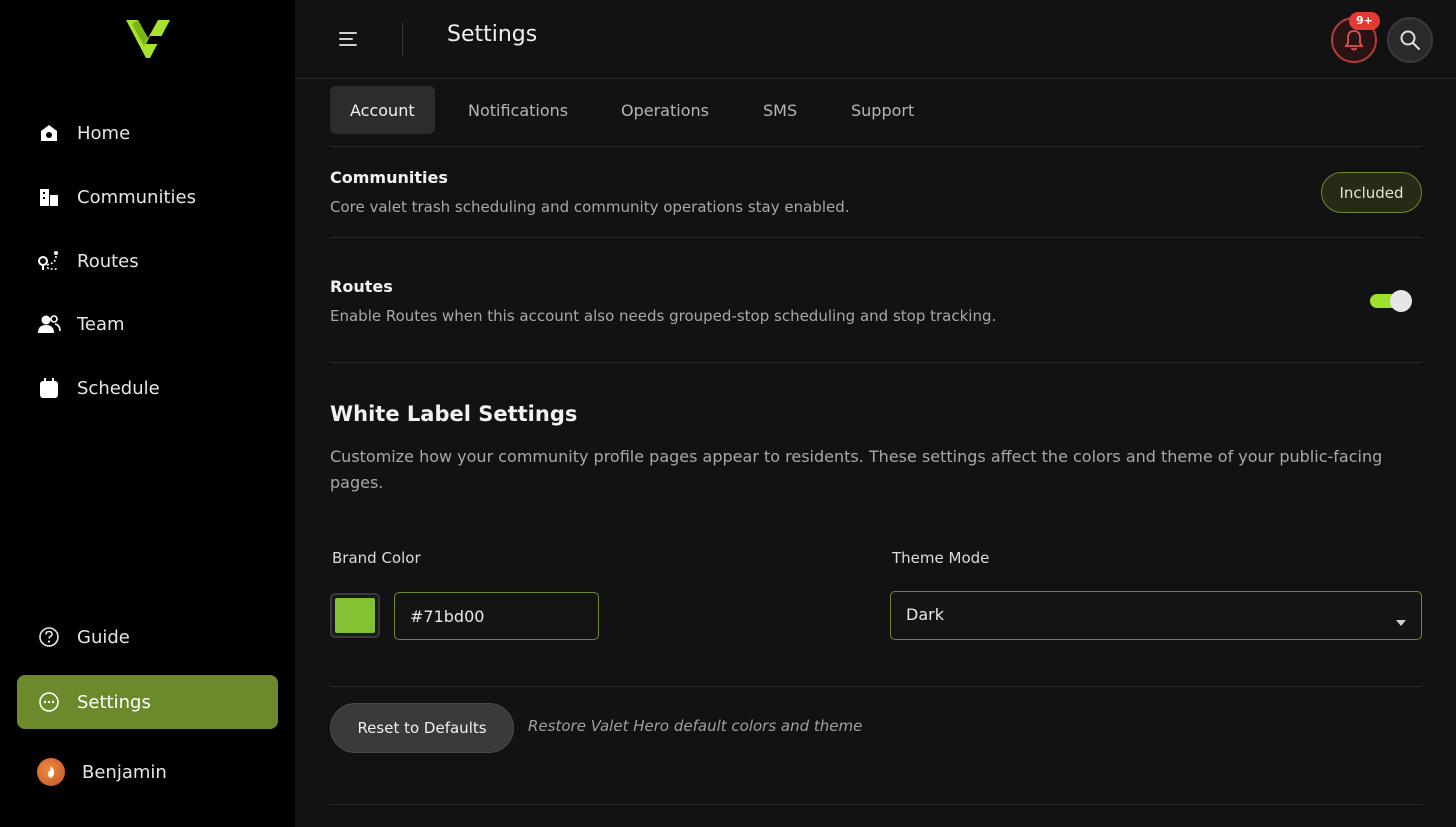  What do you see at coordinates (114, 702) in the screenshot?
I see `sidebar-item-label: Settings` at bounding box center [114, 702].